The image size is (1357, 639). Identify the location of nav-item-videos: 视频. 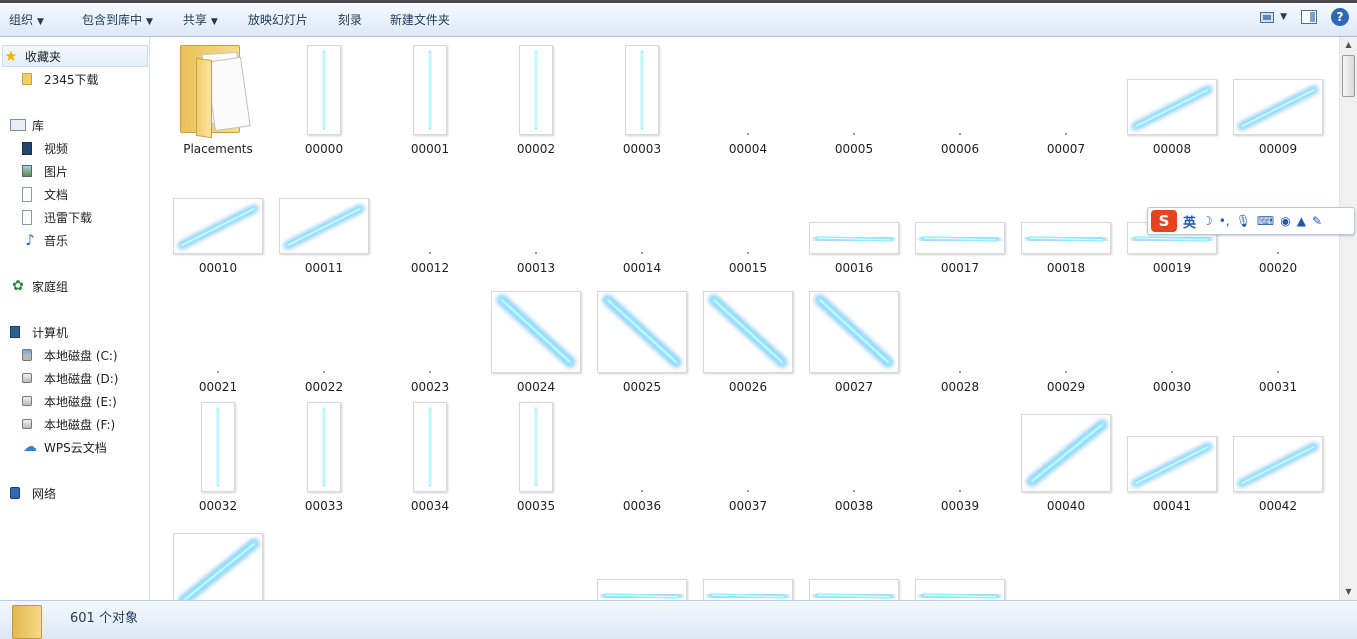
(45, 148).